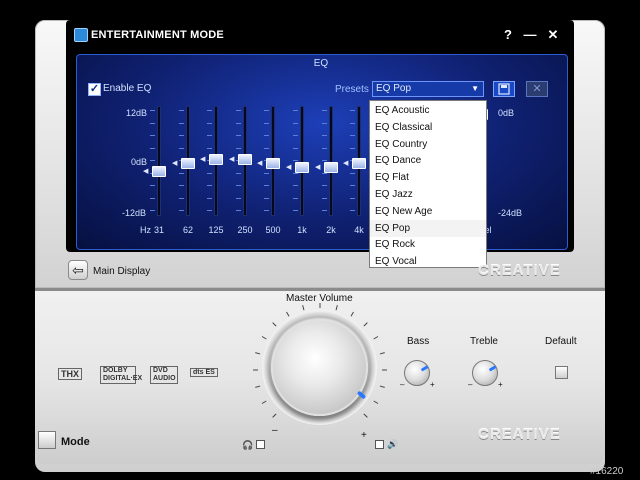  What do you see at coordinates (428, 228) in the screenshot?
I see `preset-option: EQ Pop` at bounding box center [428, 228].